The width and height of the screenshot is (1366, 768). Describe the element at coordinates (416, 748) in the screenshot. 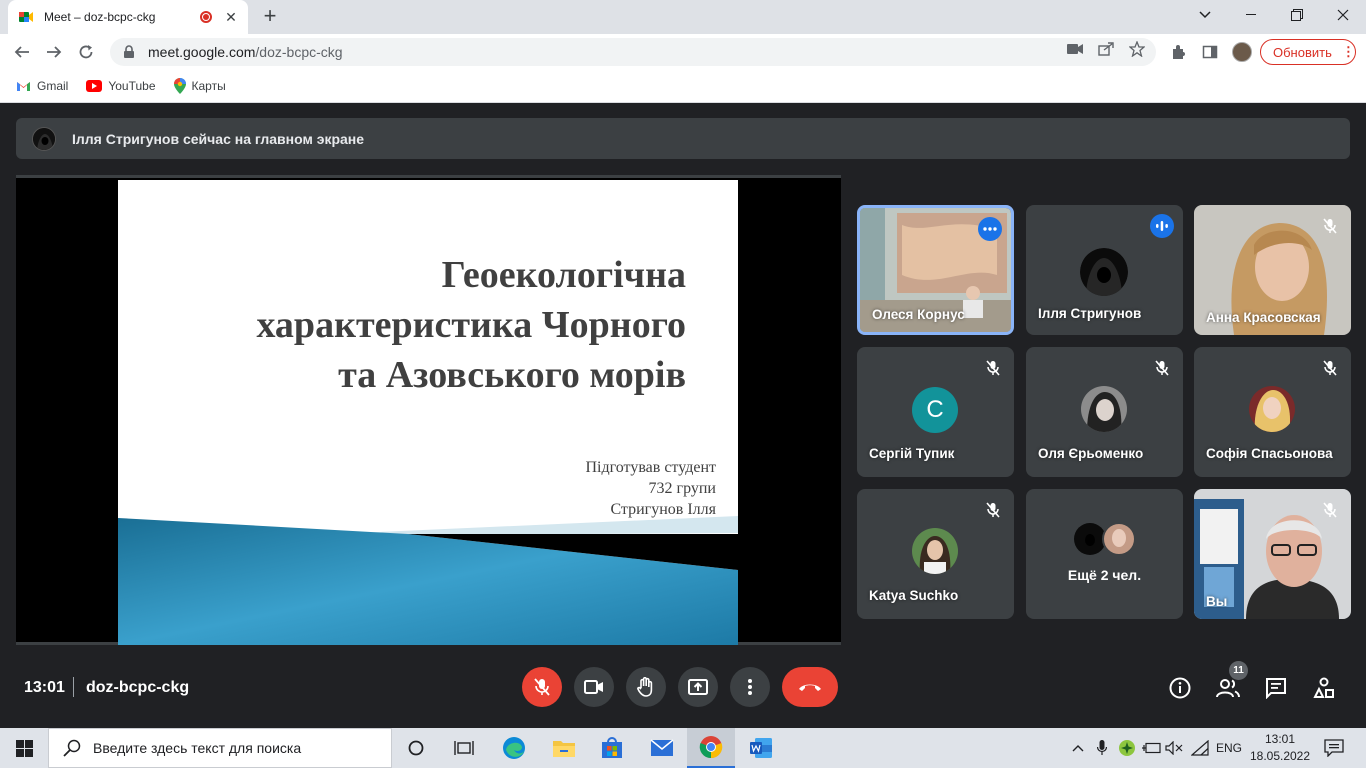

I see `cortana-button` at that location.